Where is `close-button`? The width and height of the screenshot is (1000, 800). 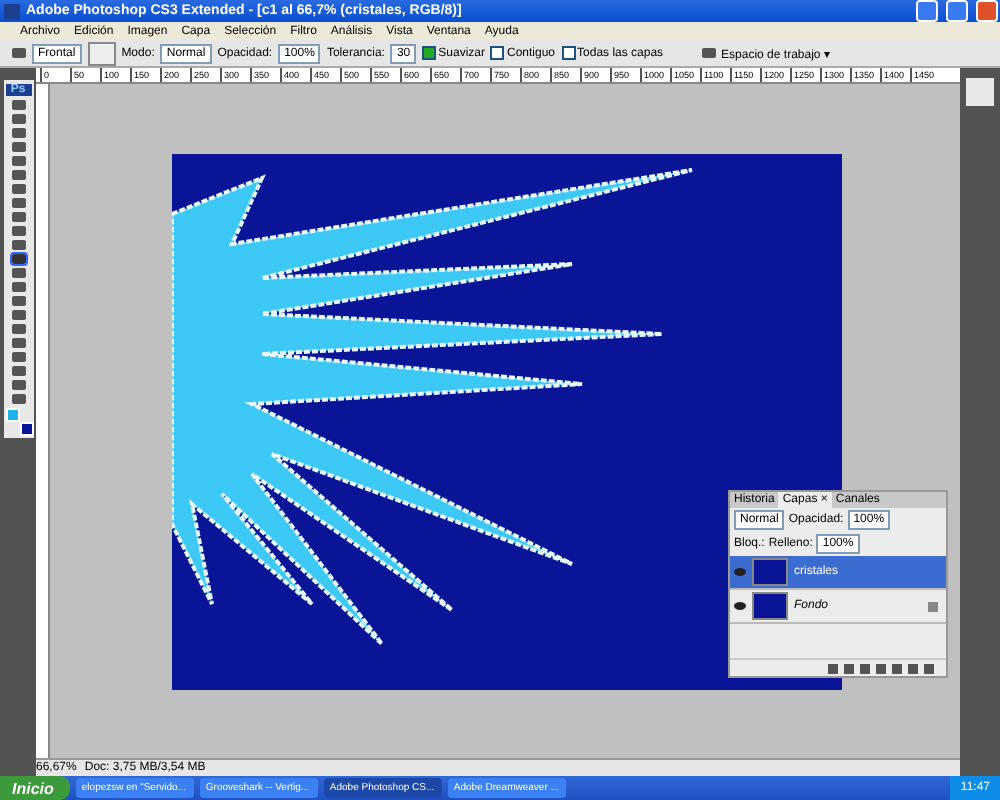 close-button is located at coordinates (987, 11).